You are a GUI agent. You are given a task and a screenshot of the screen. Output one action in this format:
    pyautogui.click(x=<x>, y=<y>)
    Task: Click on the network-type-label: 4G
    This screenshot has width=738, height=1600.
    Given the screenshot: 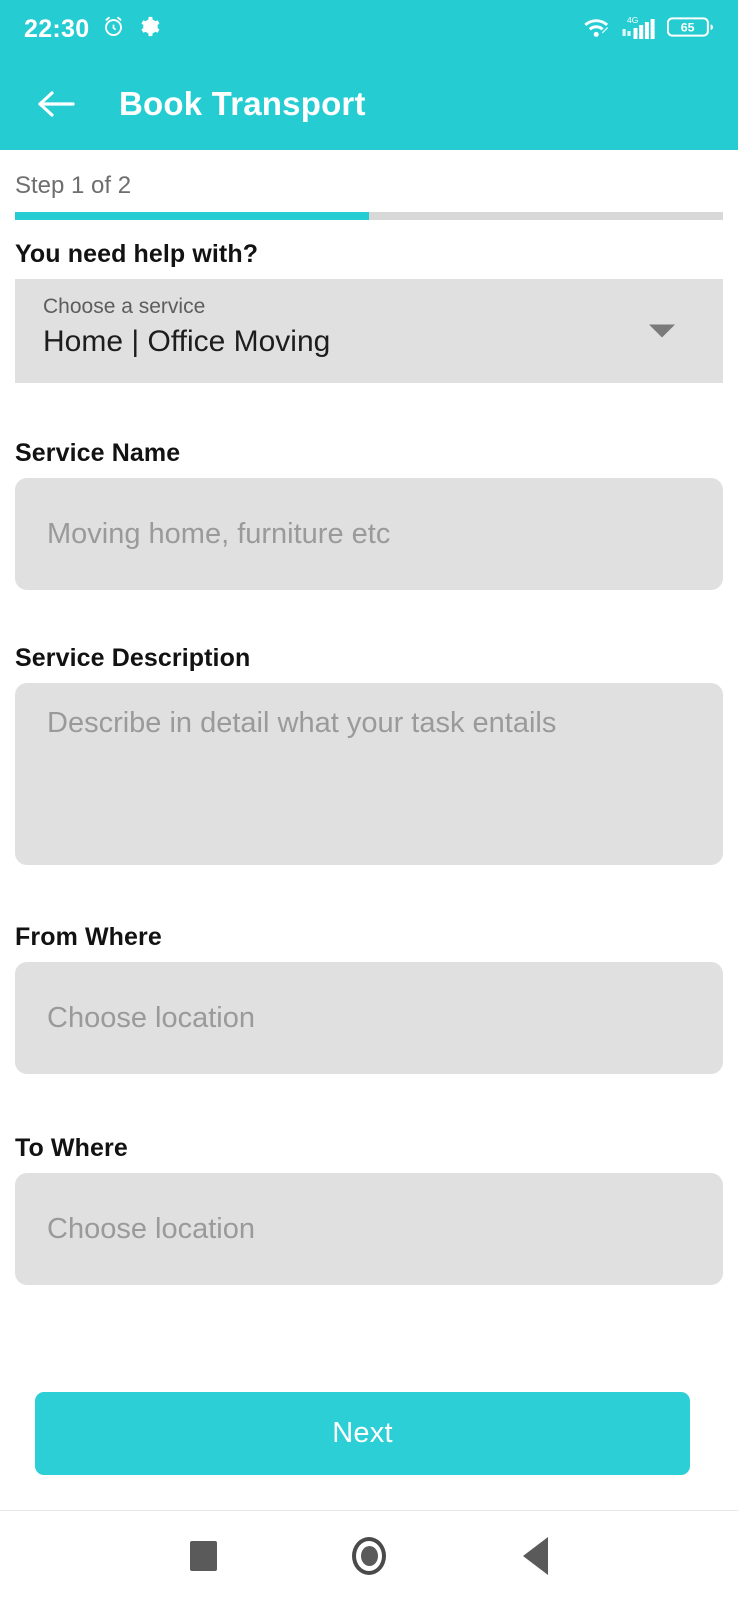 What is the action you would take?
    pyautogui.click(x=632, y=20)
    